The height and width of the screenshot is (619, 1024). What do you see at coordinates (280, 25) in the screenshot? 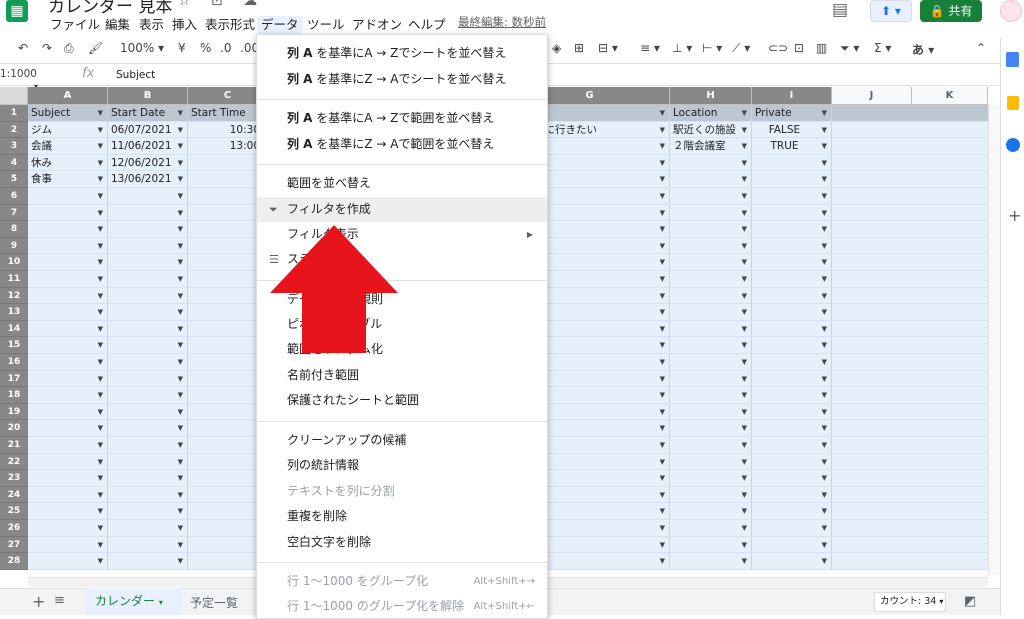
I see `menu-data: データ` at bounding box center [280, 25].